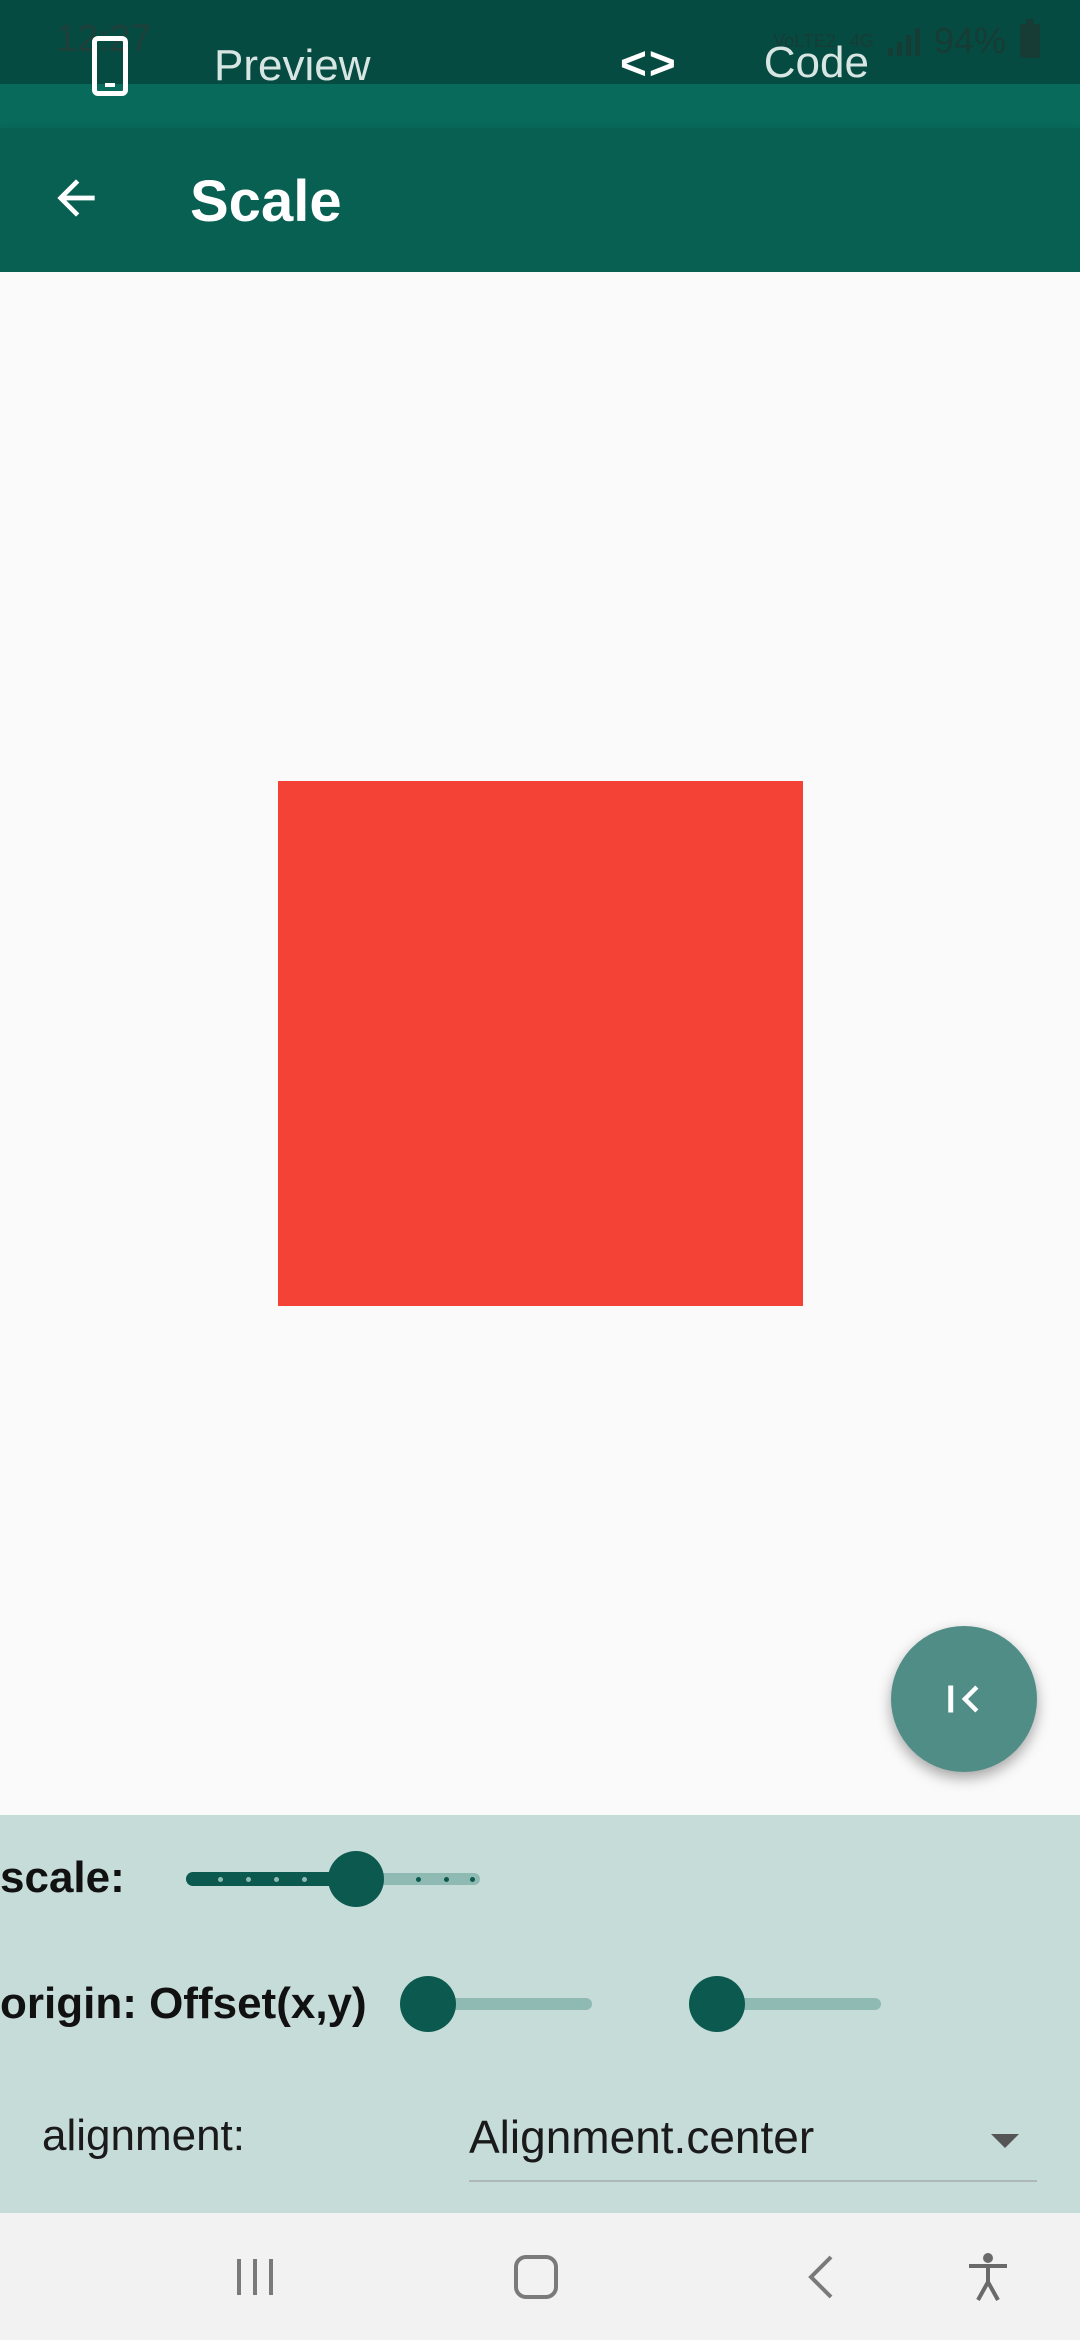  I want to click on alignment-value: Alignment.center, so click(642, 2137).